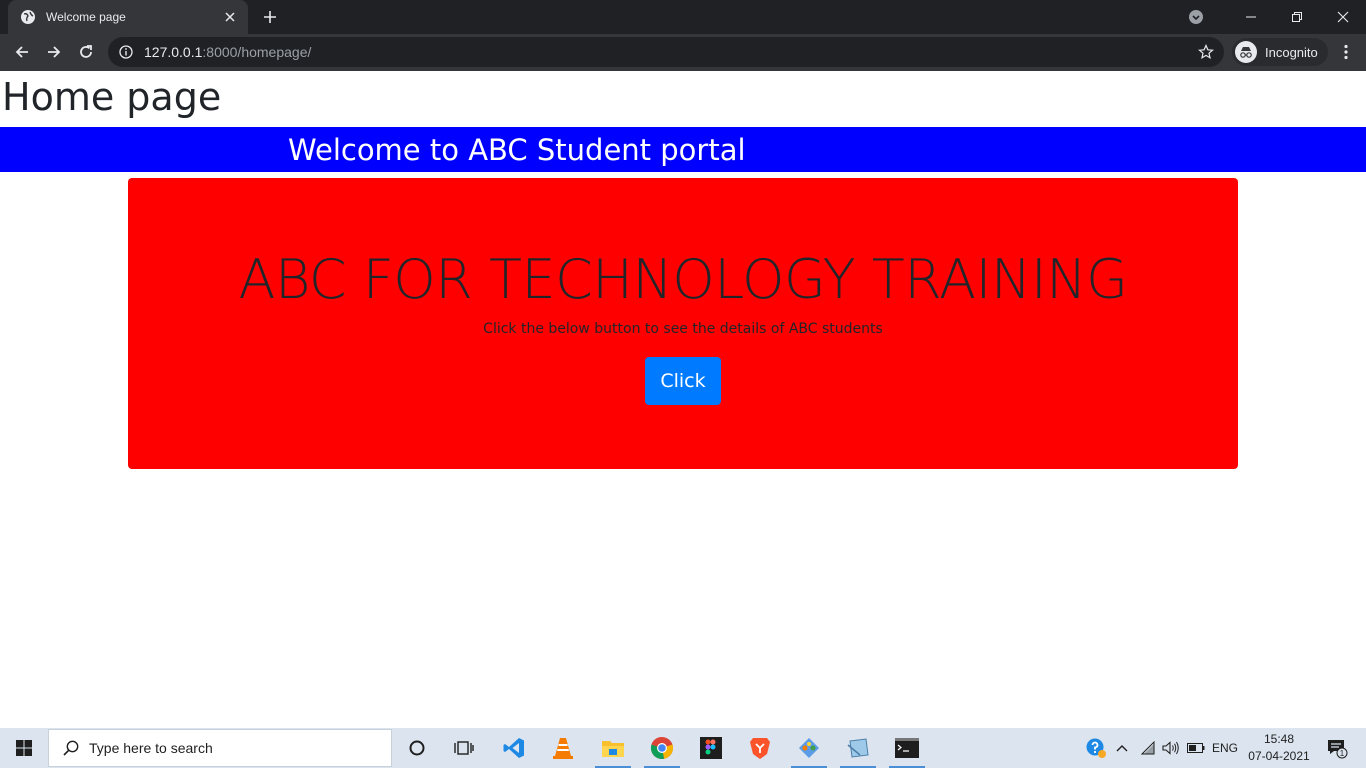 The width and height of the screenshot is (1366, 768). I want to click on notepad-icon, so click(858, 748).